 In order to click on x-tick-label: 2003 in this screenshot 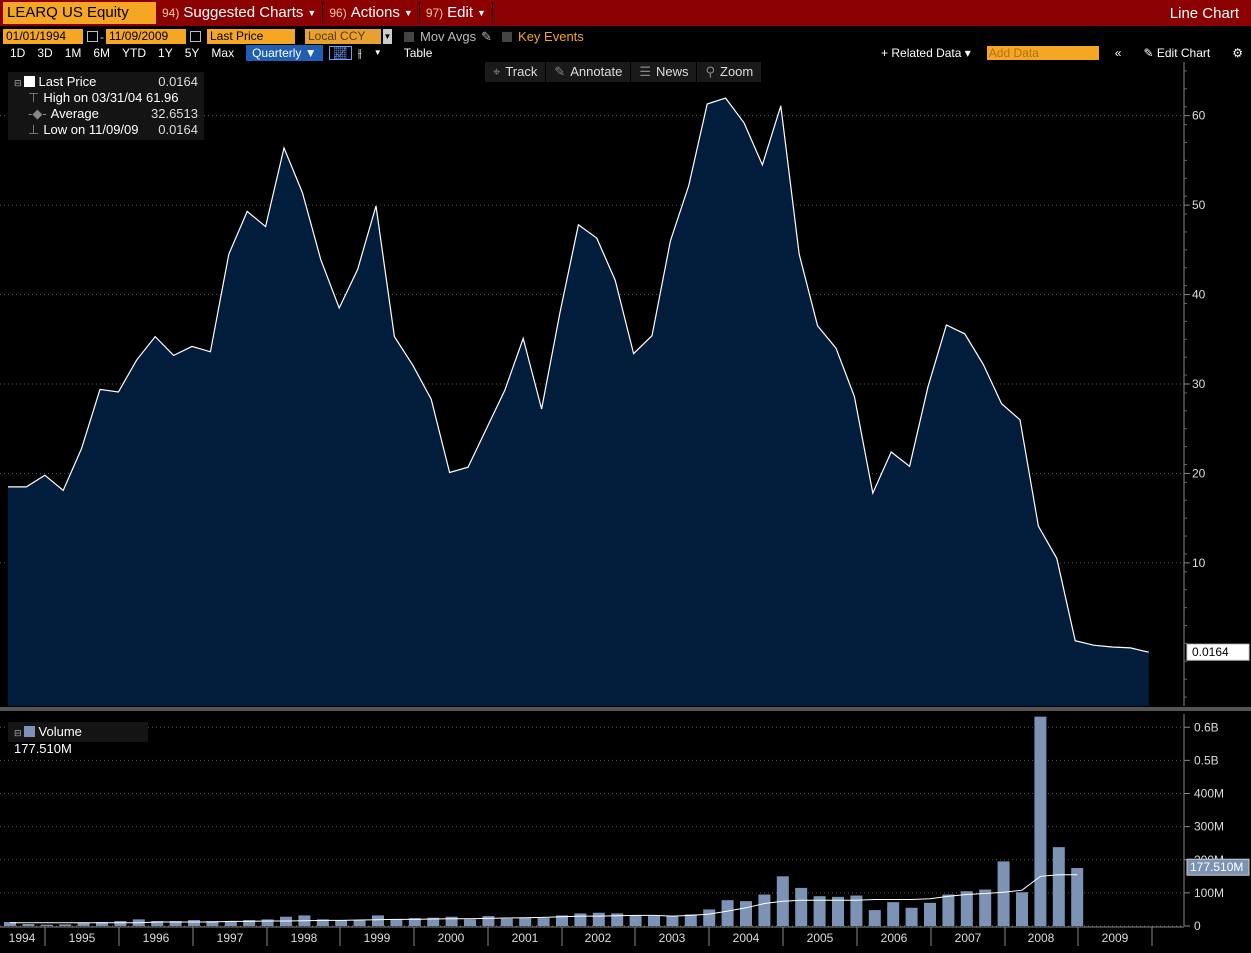, I will do `click(672, 938)`.